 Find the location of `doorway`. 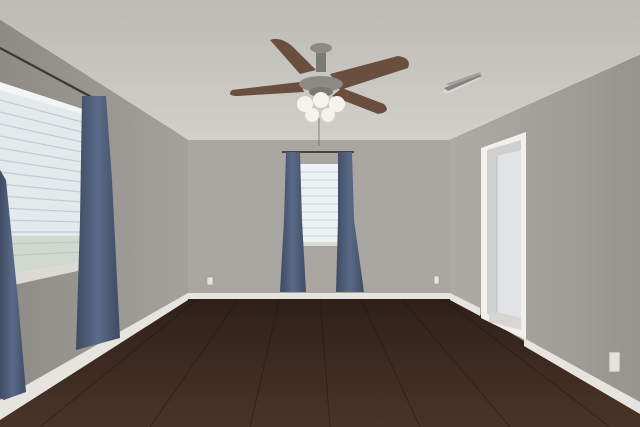

doorway is located at coordinates (503, 236).